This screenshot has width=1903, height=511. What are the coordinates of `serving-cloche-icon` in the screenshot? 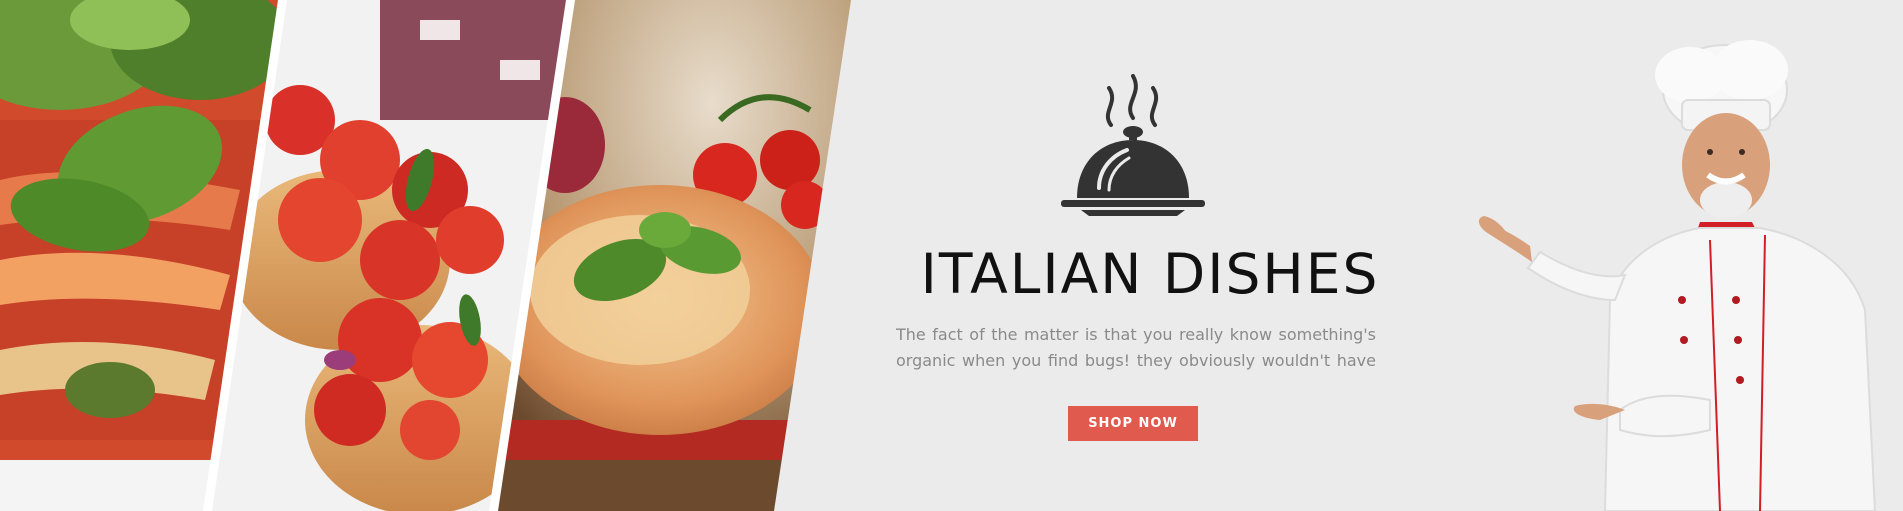 It's located at (1133, 145).